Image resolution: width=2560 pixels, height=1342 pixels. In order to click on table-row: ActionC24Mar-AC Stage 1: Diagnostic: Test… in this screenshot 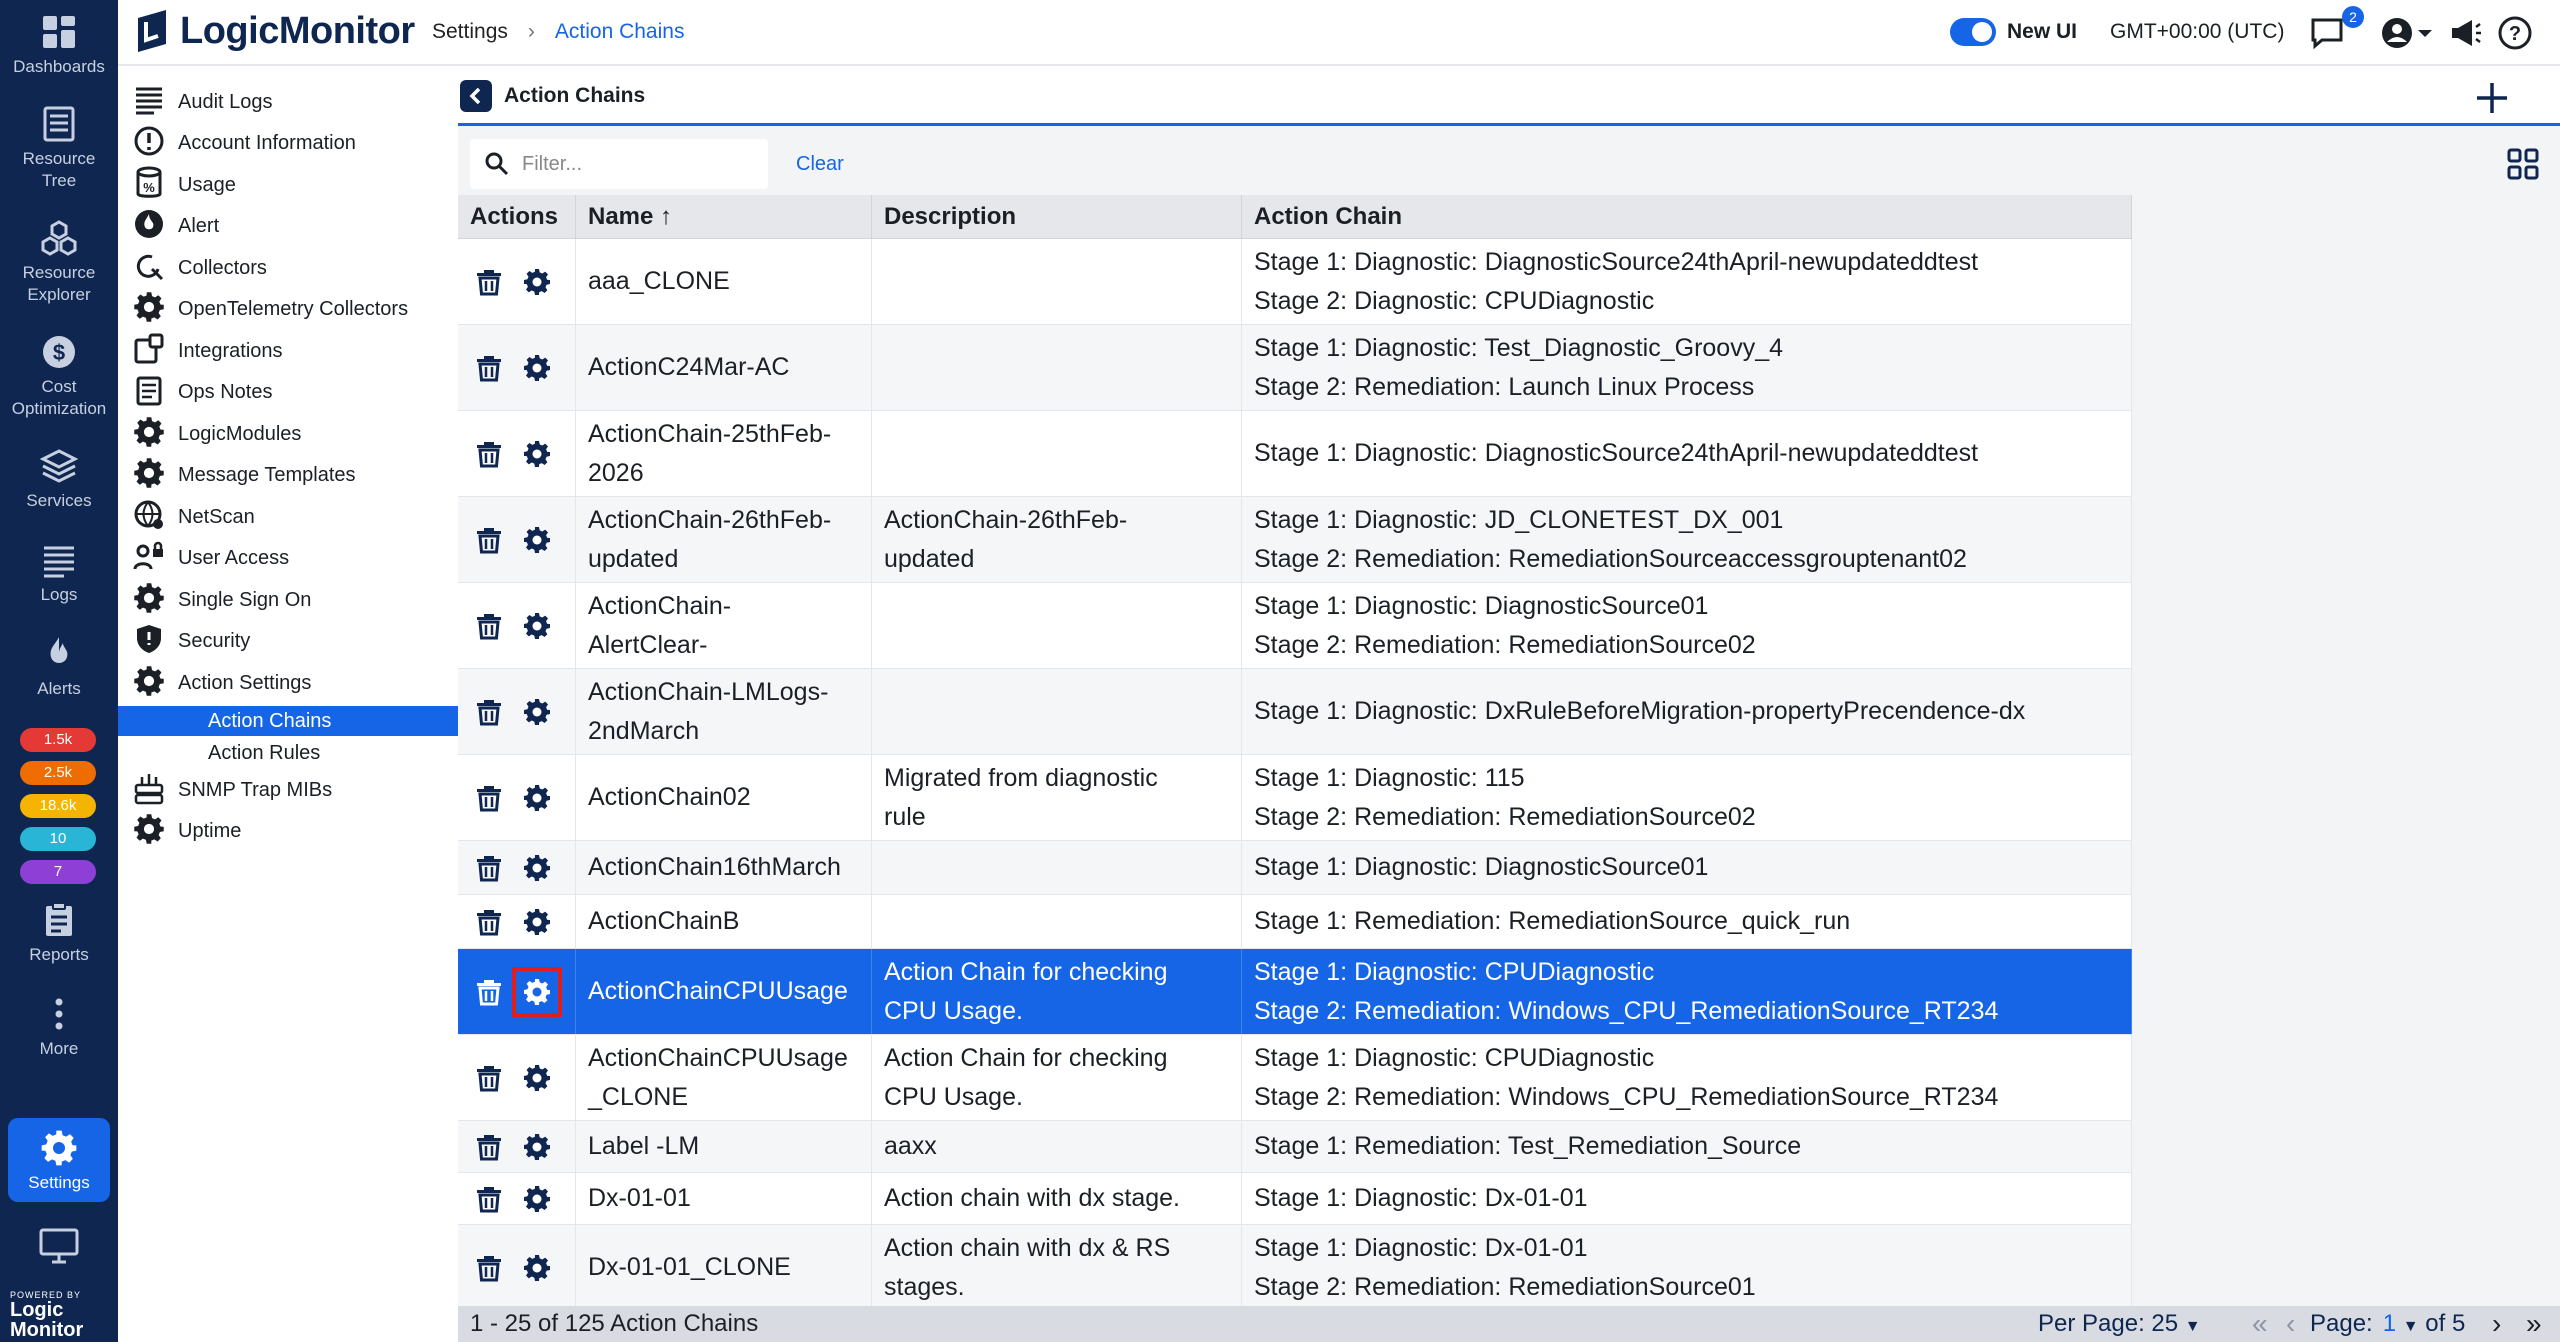, I will do `click(1295, 368)`.